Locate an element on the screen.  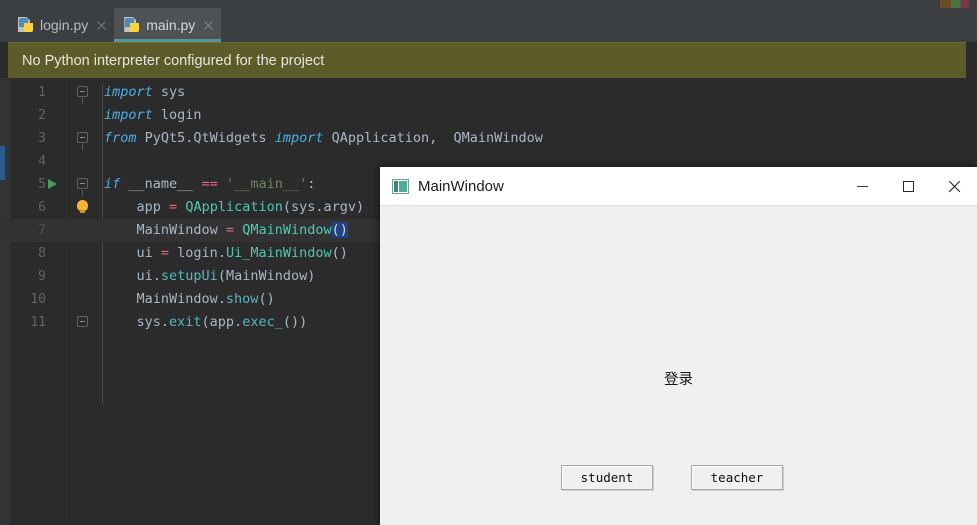
code-text: sys.exit(app.exec_()) is located at coordinates (206, 322).